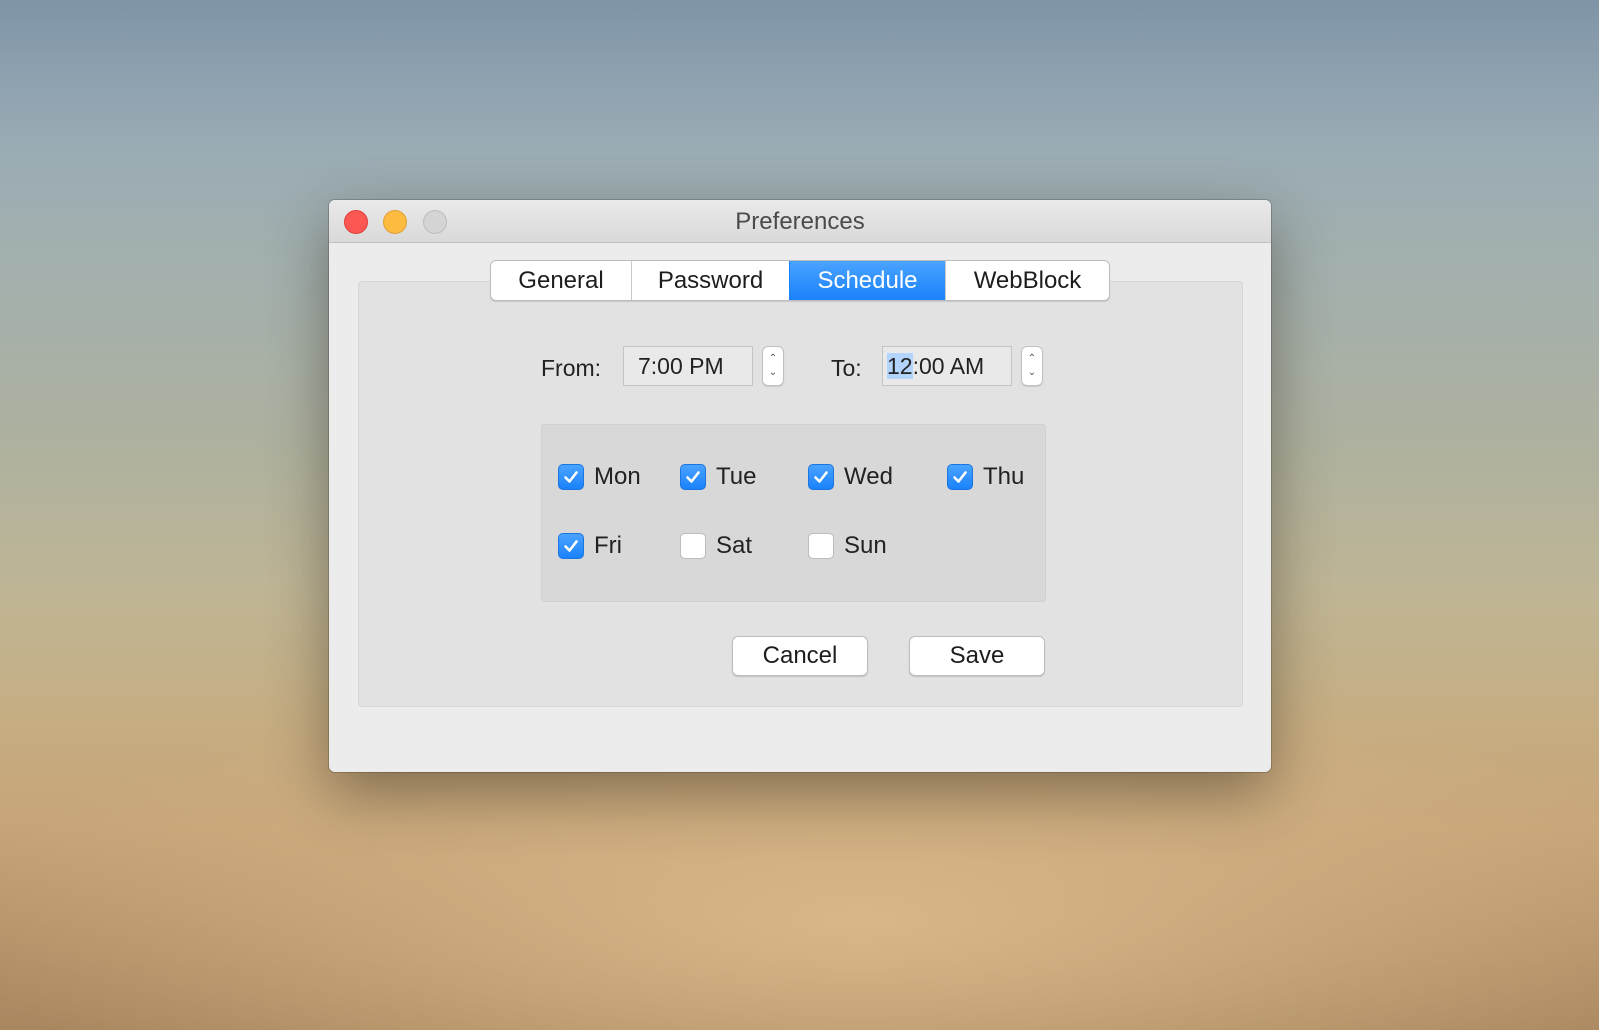 This screenshot has width=1599, height=1030. Describe the element at coordinates (710, 280) in the screenshot. I see `tab-password: Password` at that location.